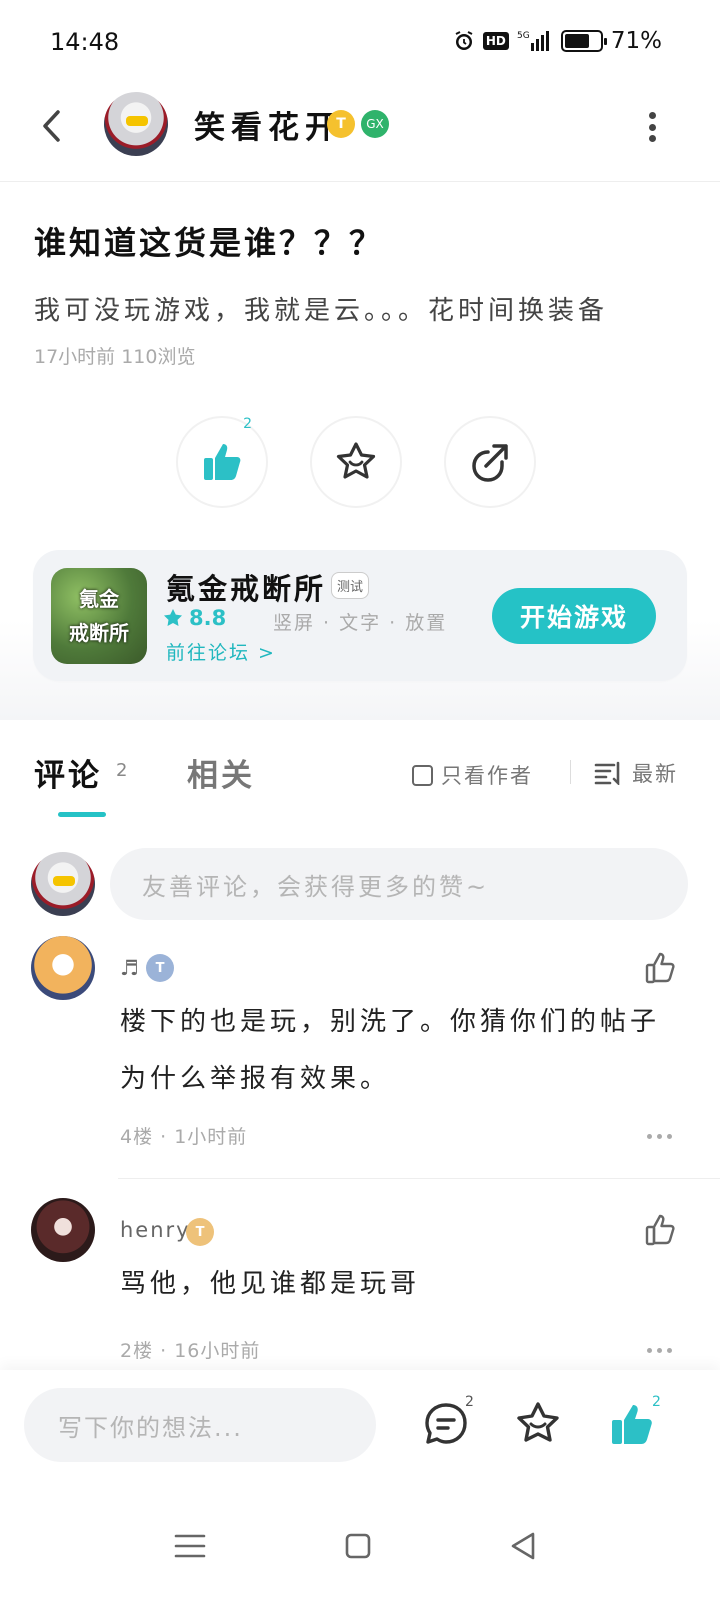 The image size is (720, 1608). What do you see at coordinates (360, 623) in the screenshot?
I see `game-tags: 竖屏 · 文字 · 放置` at bounding box center [360, 623].